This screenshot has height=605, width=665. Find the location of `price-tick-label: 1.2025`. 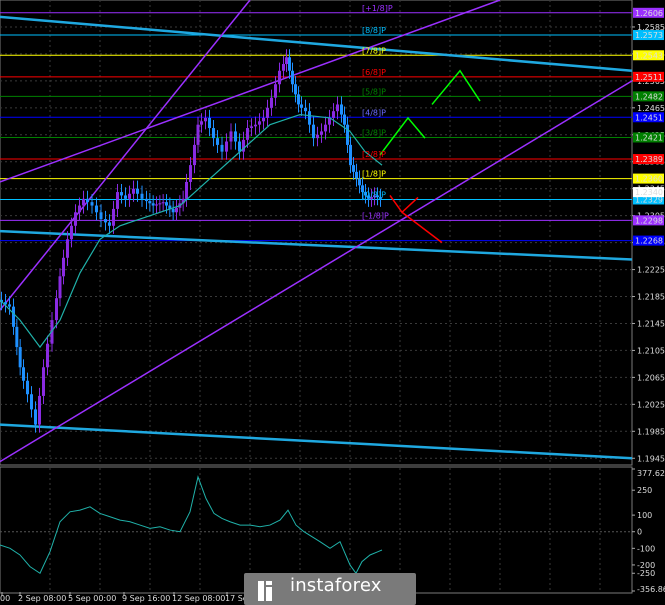

price-tick-label: 1.2025 is located at coordinates (651, 404).